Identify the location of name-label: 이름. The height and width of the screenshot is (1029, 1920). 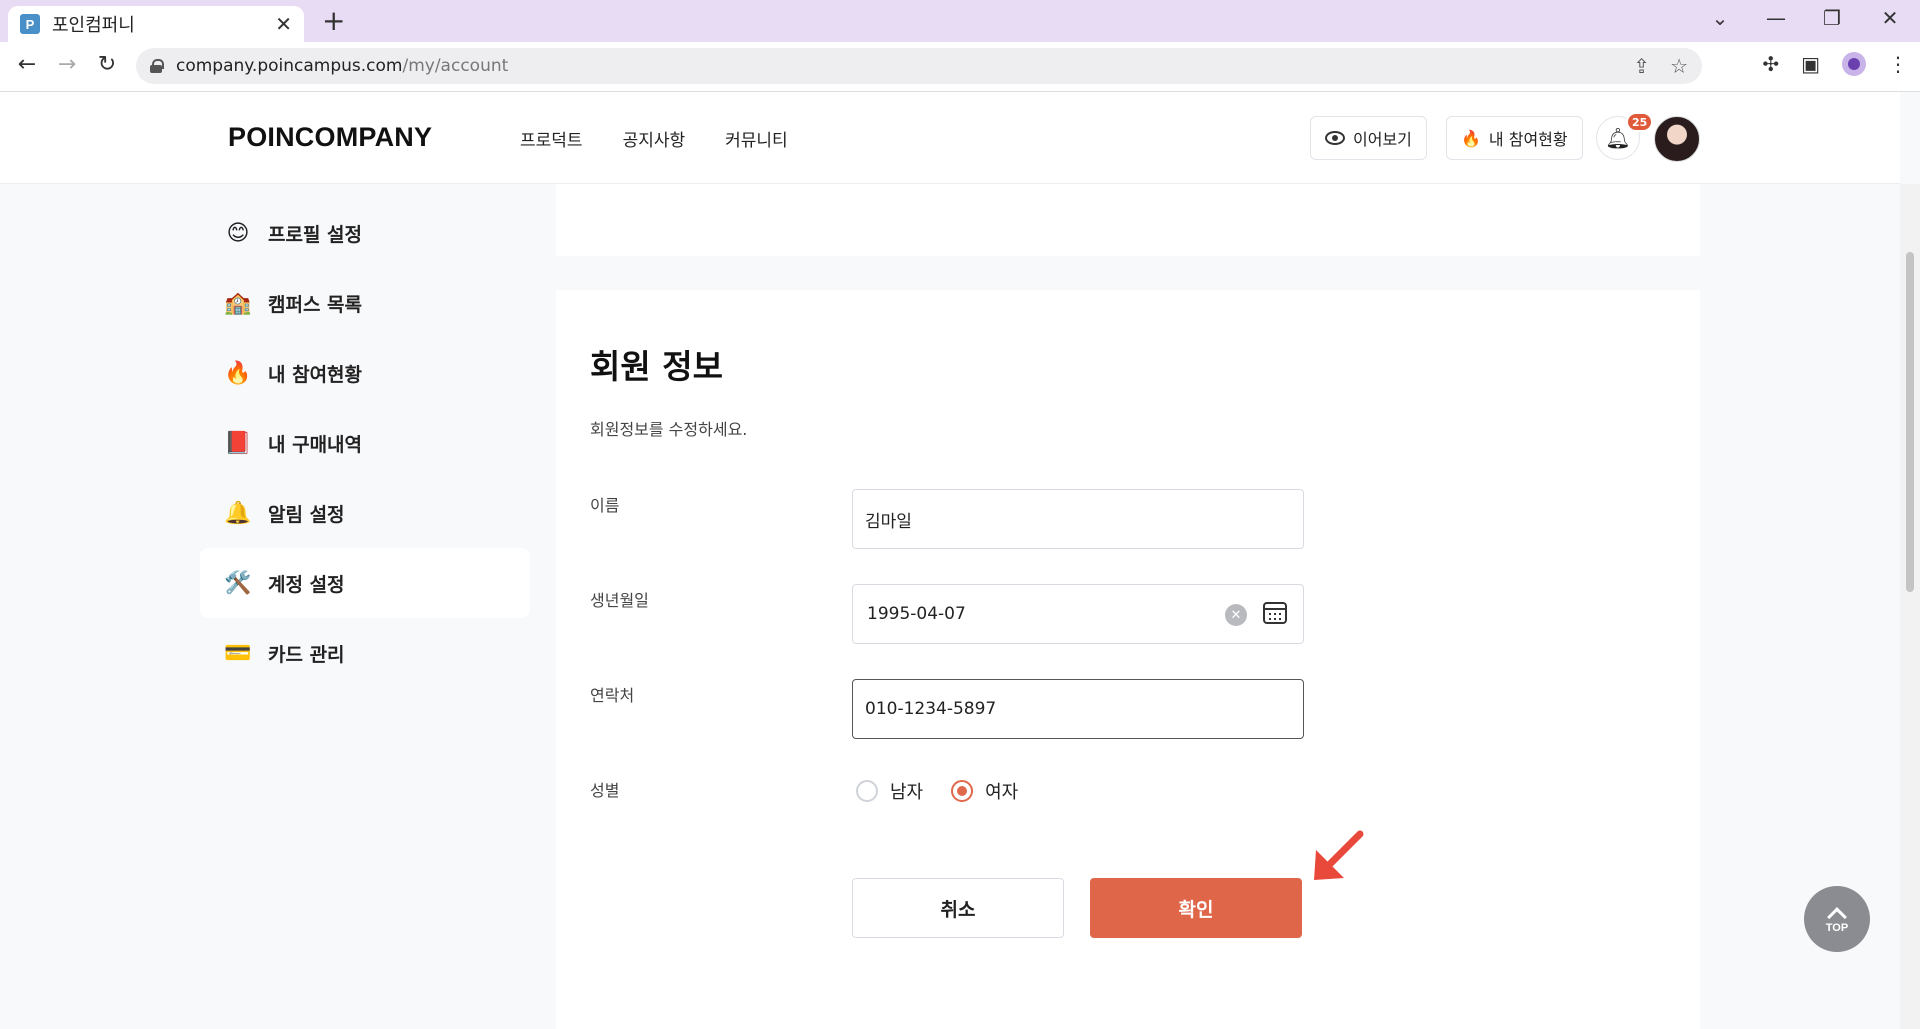
(605, 505).